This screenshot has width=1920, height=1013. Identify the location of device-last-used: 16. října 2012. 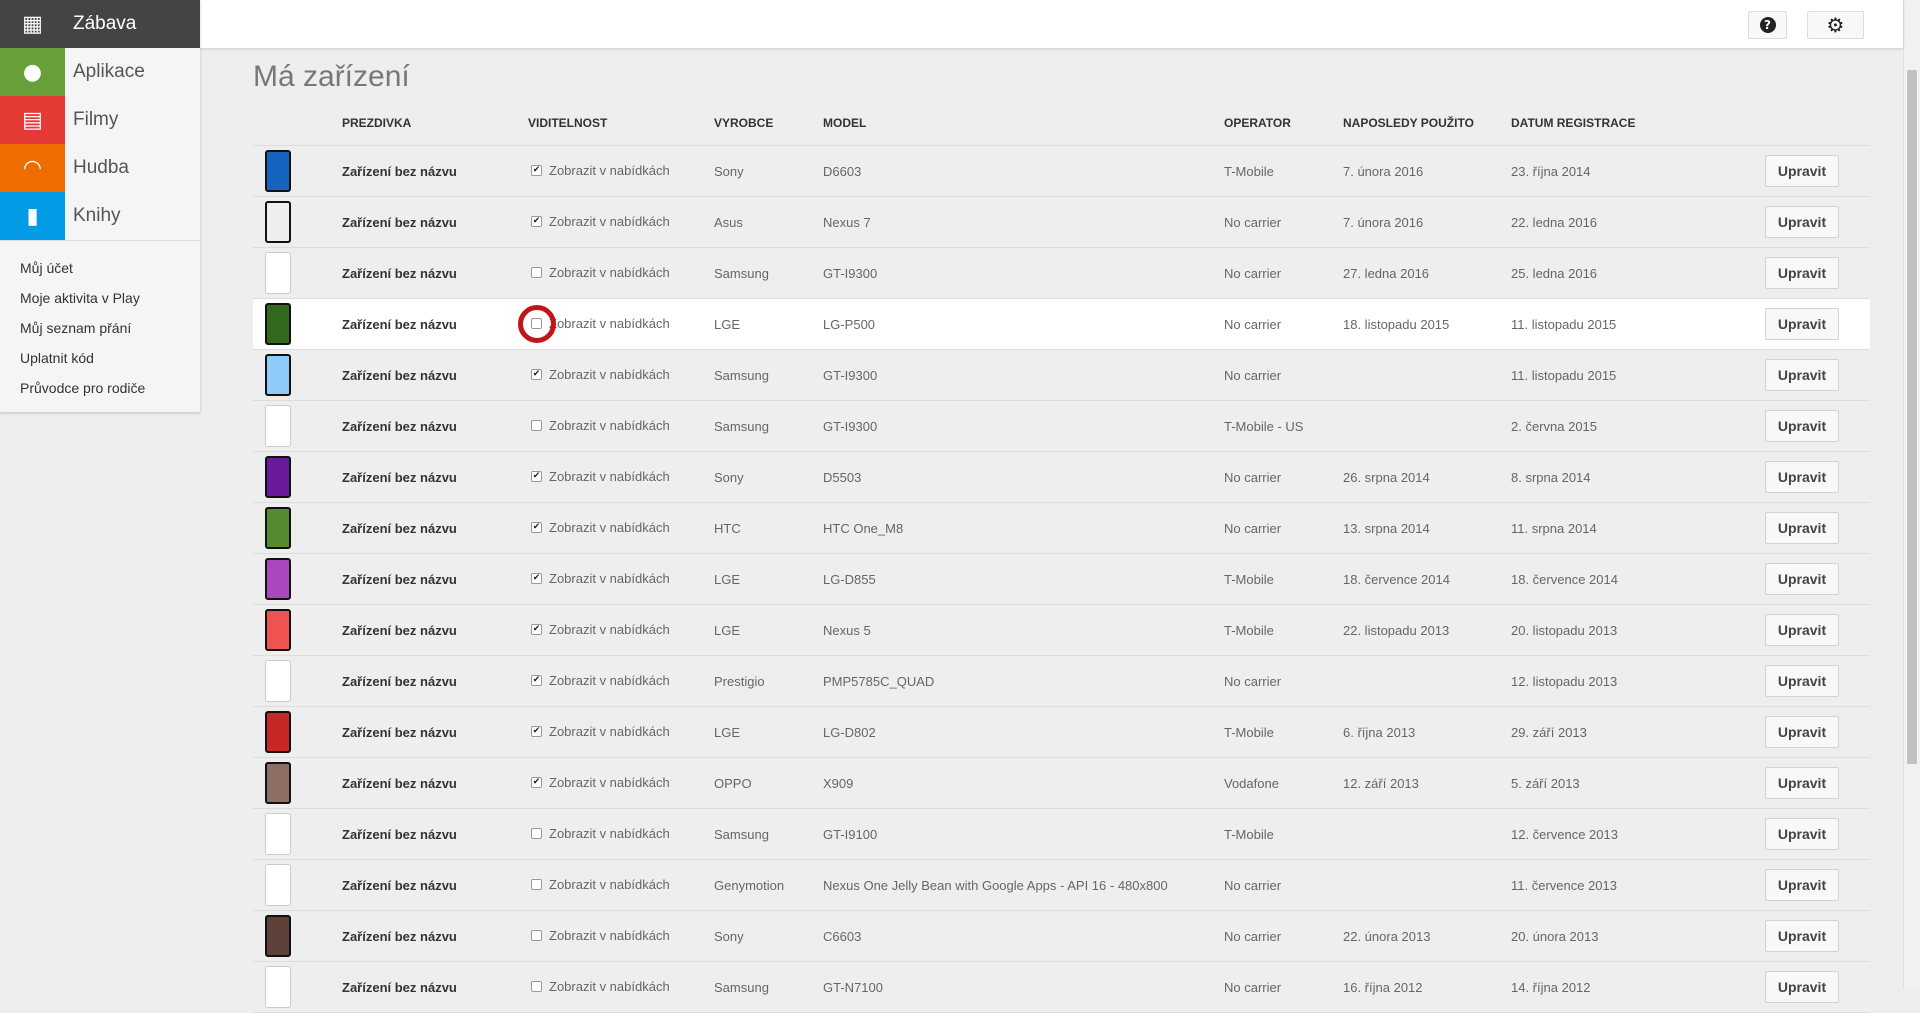
(1383, 987).